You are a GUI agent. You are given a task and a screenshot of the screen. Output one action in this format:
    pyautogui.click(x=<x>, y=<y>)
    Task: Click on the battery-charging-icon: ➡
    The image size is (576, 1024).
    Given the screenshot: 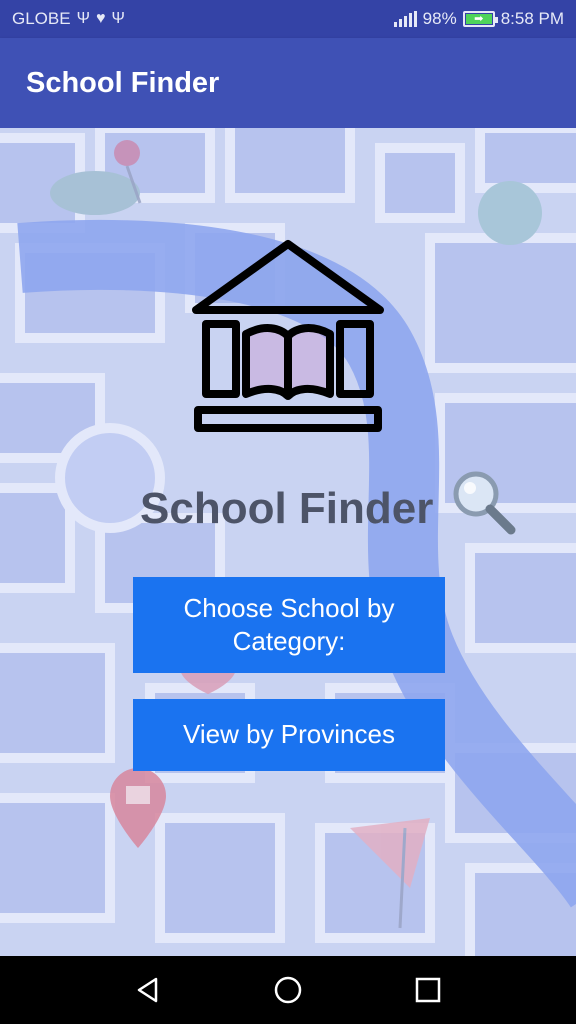 What is the action you would take?
    pyautogui.click(x=480, y=19)
    